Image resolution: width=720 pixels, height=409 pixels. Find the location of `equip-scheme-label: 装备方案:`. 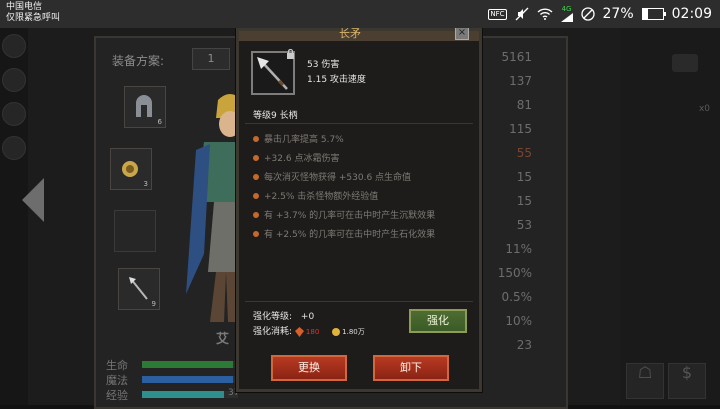

equip-scheme-label: 装备方案: is located at coordinates (138, 61).